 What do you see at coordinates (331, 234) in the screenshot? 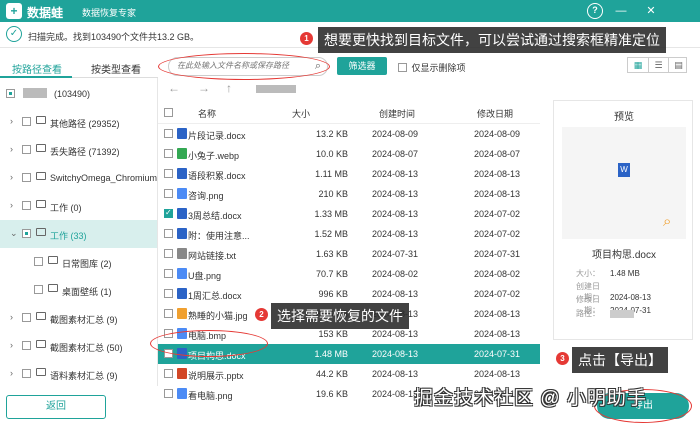
I see `file-size: 1.52 MB` at bounding box center [331, 234].